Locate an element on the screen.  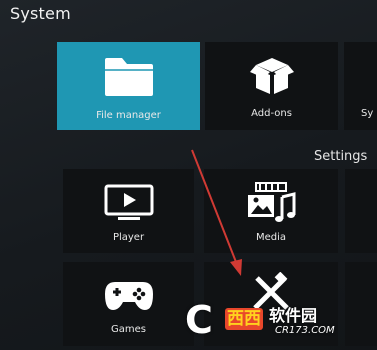
tile-media: Media is located at coordinates (271, 211).